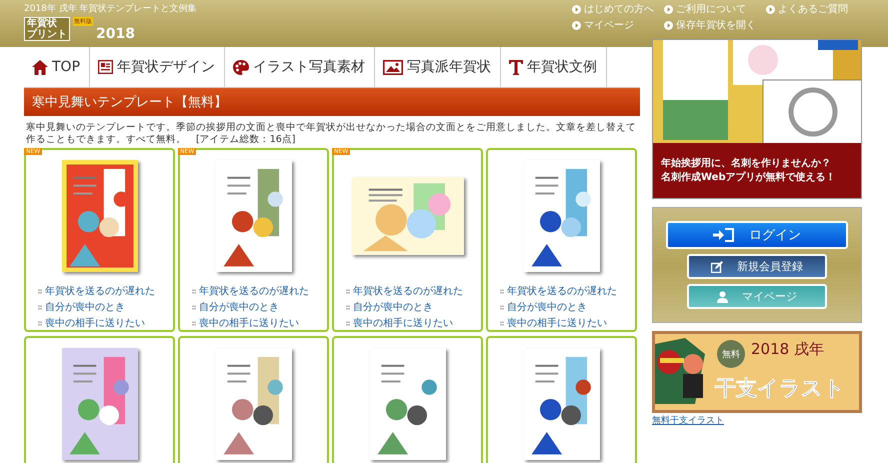 The height and width of the screenshot is (463, 888). What do you see at coordinates (438, 67) in the screenshot?
I see `nav-link: 写真派年賀状` at bounding box center [438, 67].